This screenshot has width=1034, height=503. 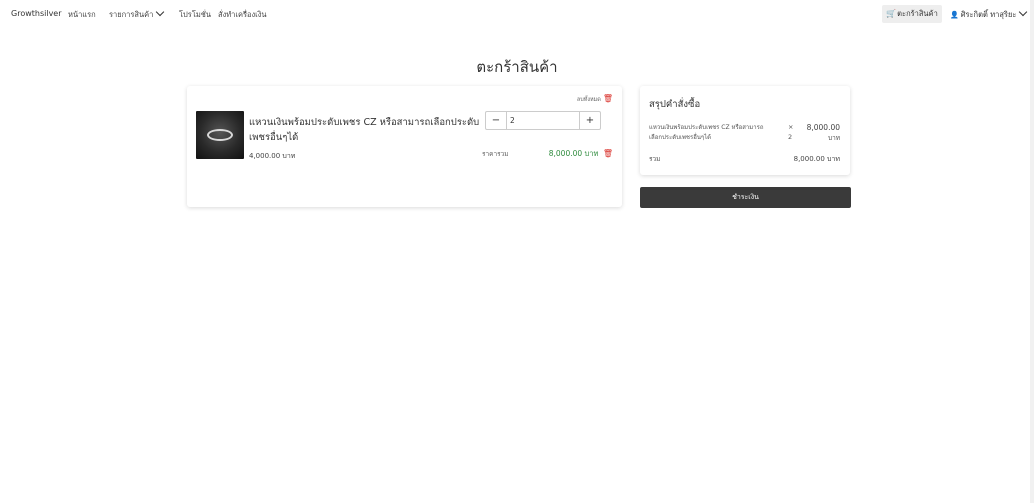 What do you see at coordinates (816, 159) in the screenshot?
I see `summary-total-value: 8,000.00 บาท` at bounding box center [816, 159].